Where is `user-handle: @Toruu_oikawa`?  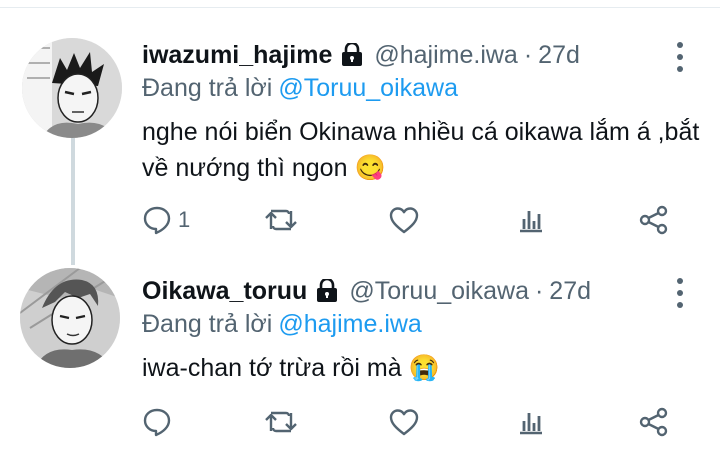 user-handle: @Toruu_oikawa is located at coordinates (439, 291).